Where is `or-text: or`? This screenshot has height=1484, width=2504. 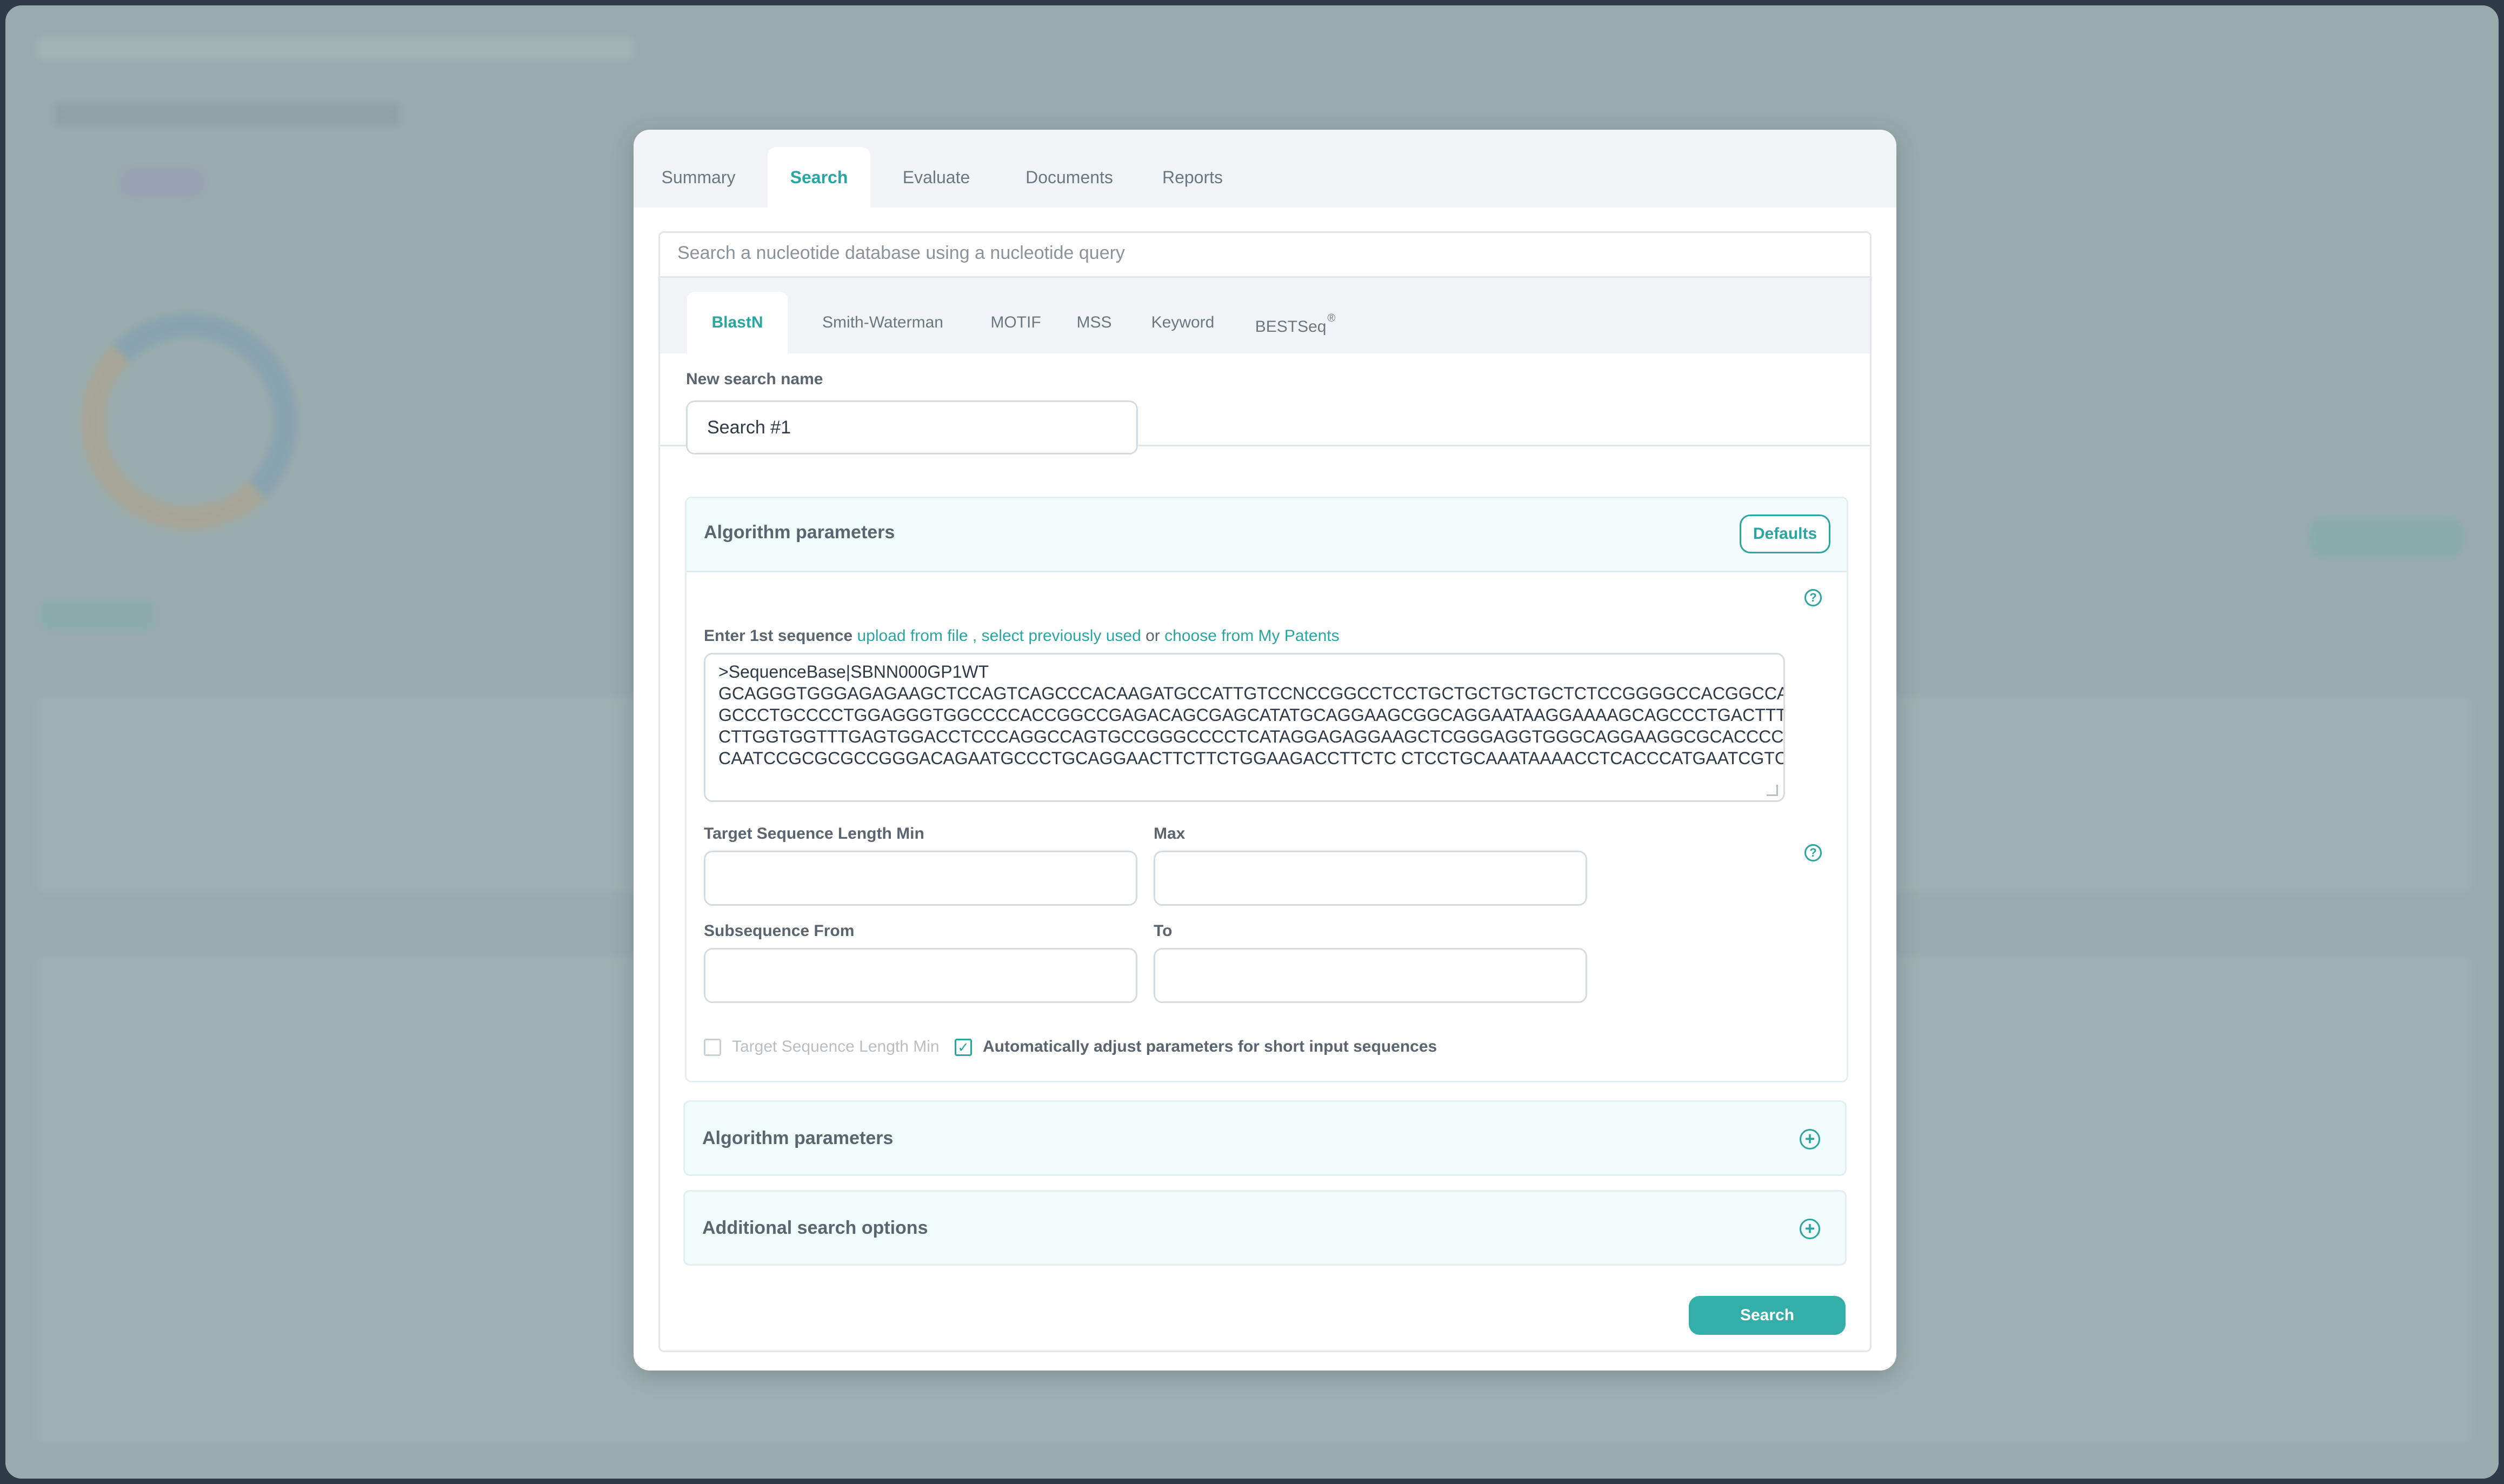 or-text: or is located at coordinates (1153, 636).